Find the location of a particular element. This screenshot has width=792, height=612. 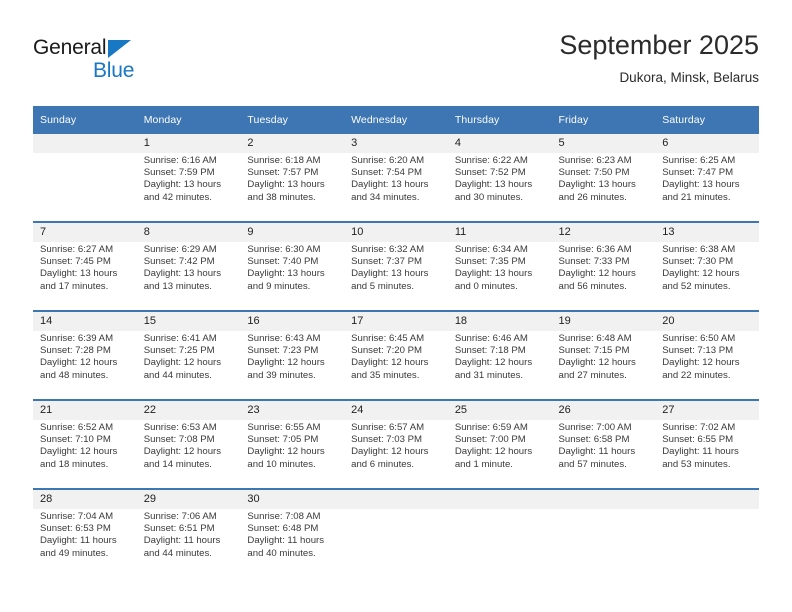

day-number: 26 is located at coordinates (603, 409).